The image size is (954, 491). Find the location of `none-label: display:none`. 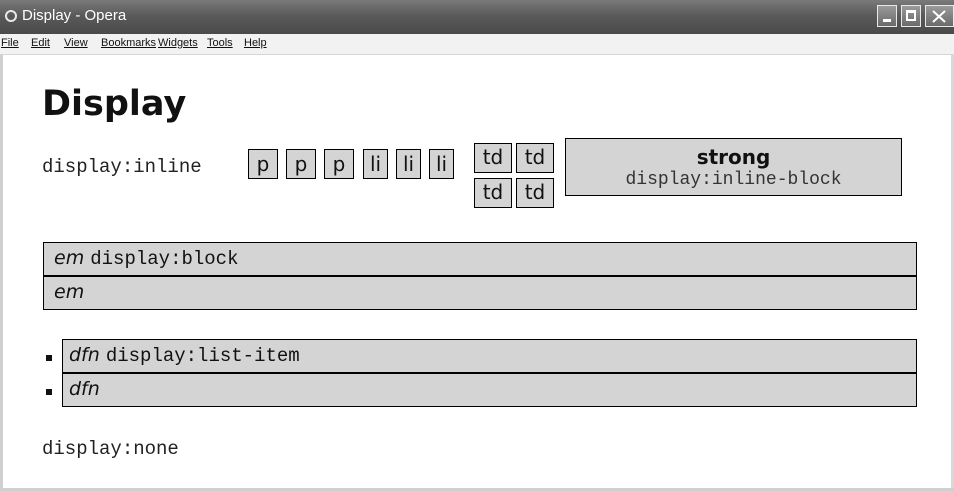

none-label: display:none is located at coordinates (110, 449).